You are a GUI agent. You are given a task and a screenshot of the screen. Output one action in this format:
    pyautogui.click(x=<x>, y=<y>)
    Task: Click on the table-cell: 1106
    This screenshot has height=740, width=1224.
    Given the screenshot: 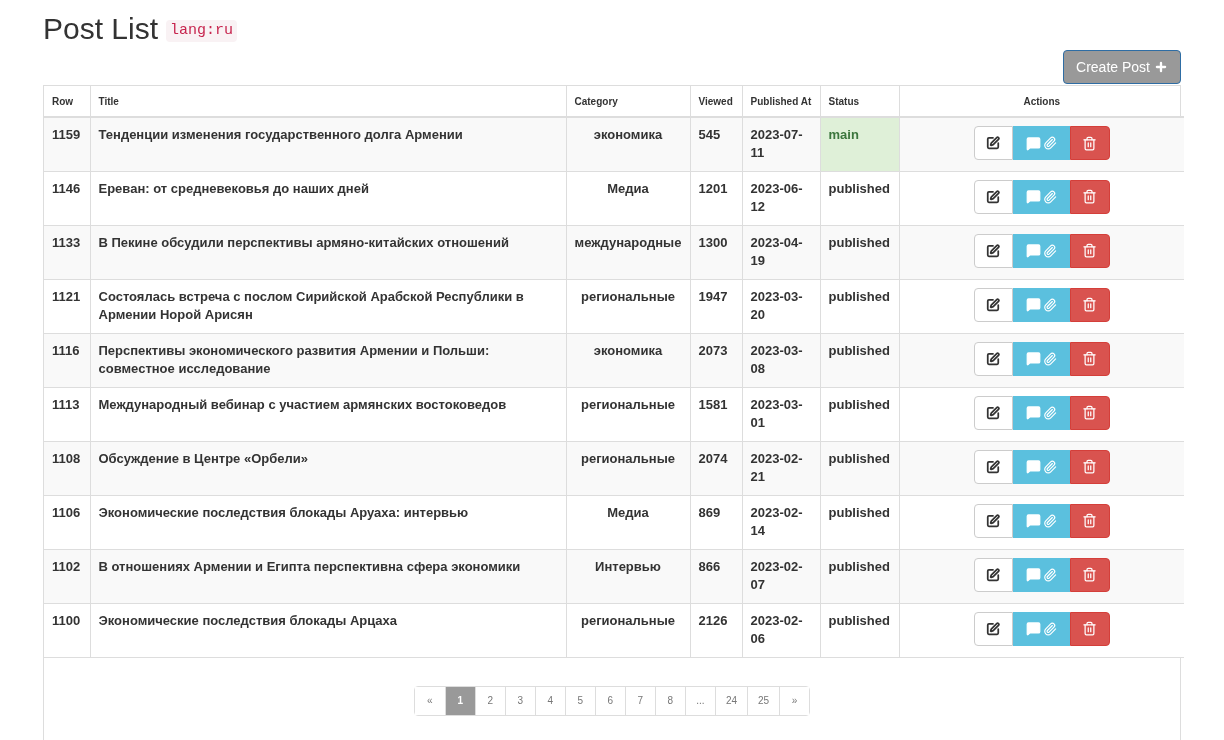 What is the action you would take?
    pyautogui.click(x=67, y=522)
    